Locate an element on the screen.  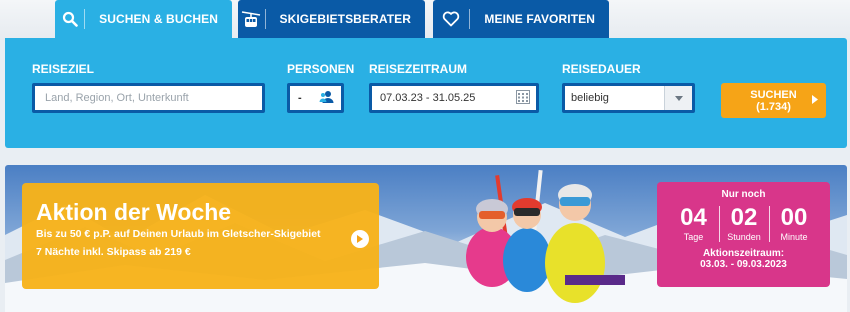
destination-field-wrapper is located at coordinates (148, 98).